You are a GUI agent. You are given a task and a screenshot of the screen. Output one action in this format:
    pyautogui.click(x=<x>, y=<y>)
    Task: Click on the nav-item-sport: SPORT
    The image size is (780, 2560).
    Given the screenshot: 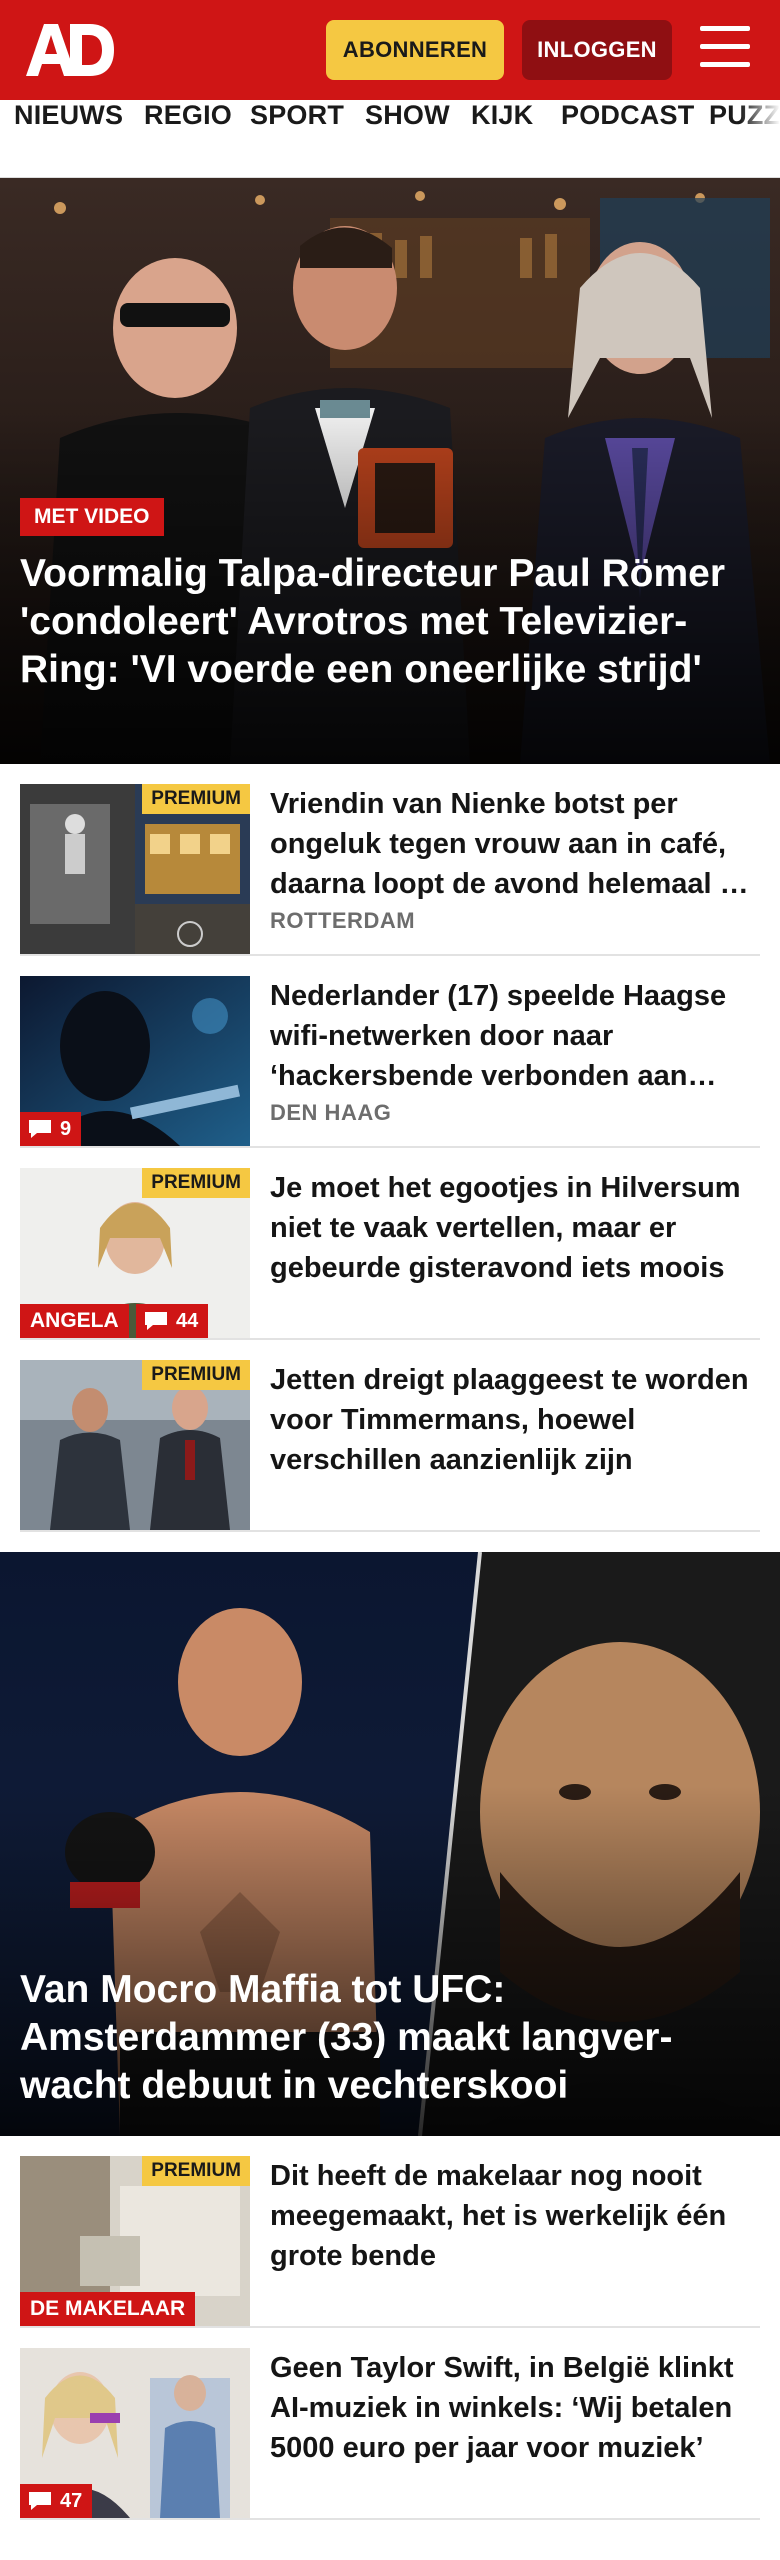 What is the action you would take?
    pyautogui.click(x=297, y=138)
    